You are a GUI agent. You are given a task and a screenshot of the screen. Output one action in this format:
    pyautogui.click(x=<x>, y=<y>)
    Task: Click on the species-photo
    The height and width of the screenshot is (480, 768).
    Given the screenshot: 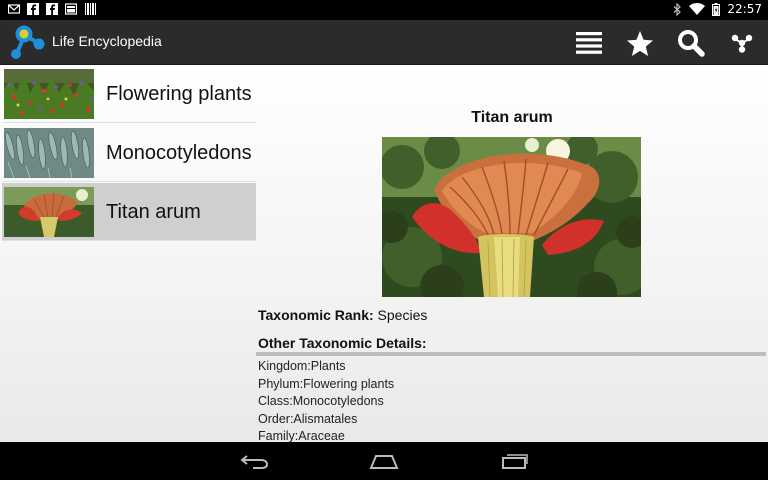 What is the action you would take?
    pyautogui.click(x=511, y=217)
    